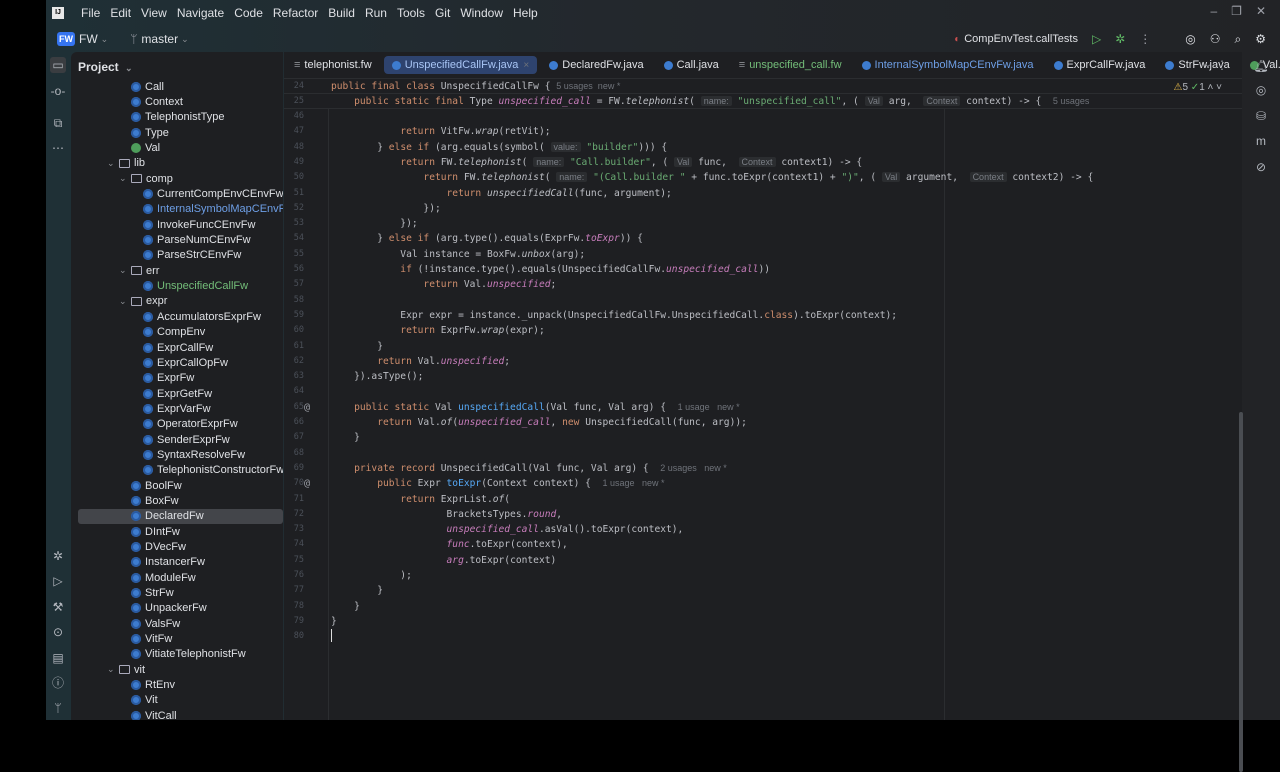  What do you see at coordinates (58, 556) in the screenshot?
I see `debug-tool-icon: ✲` at bounding box center [58, 556].